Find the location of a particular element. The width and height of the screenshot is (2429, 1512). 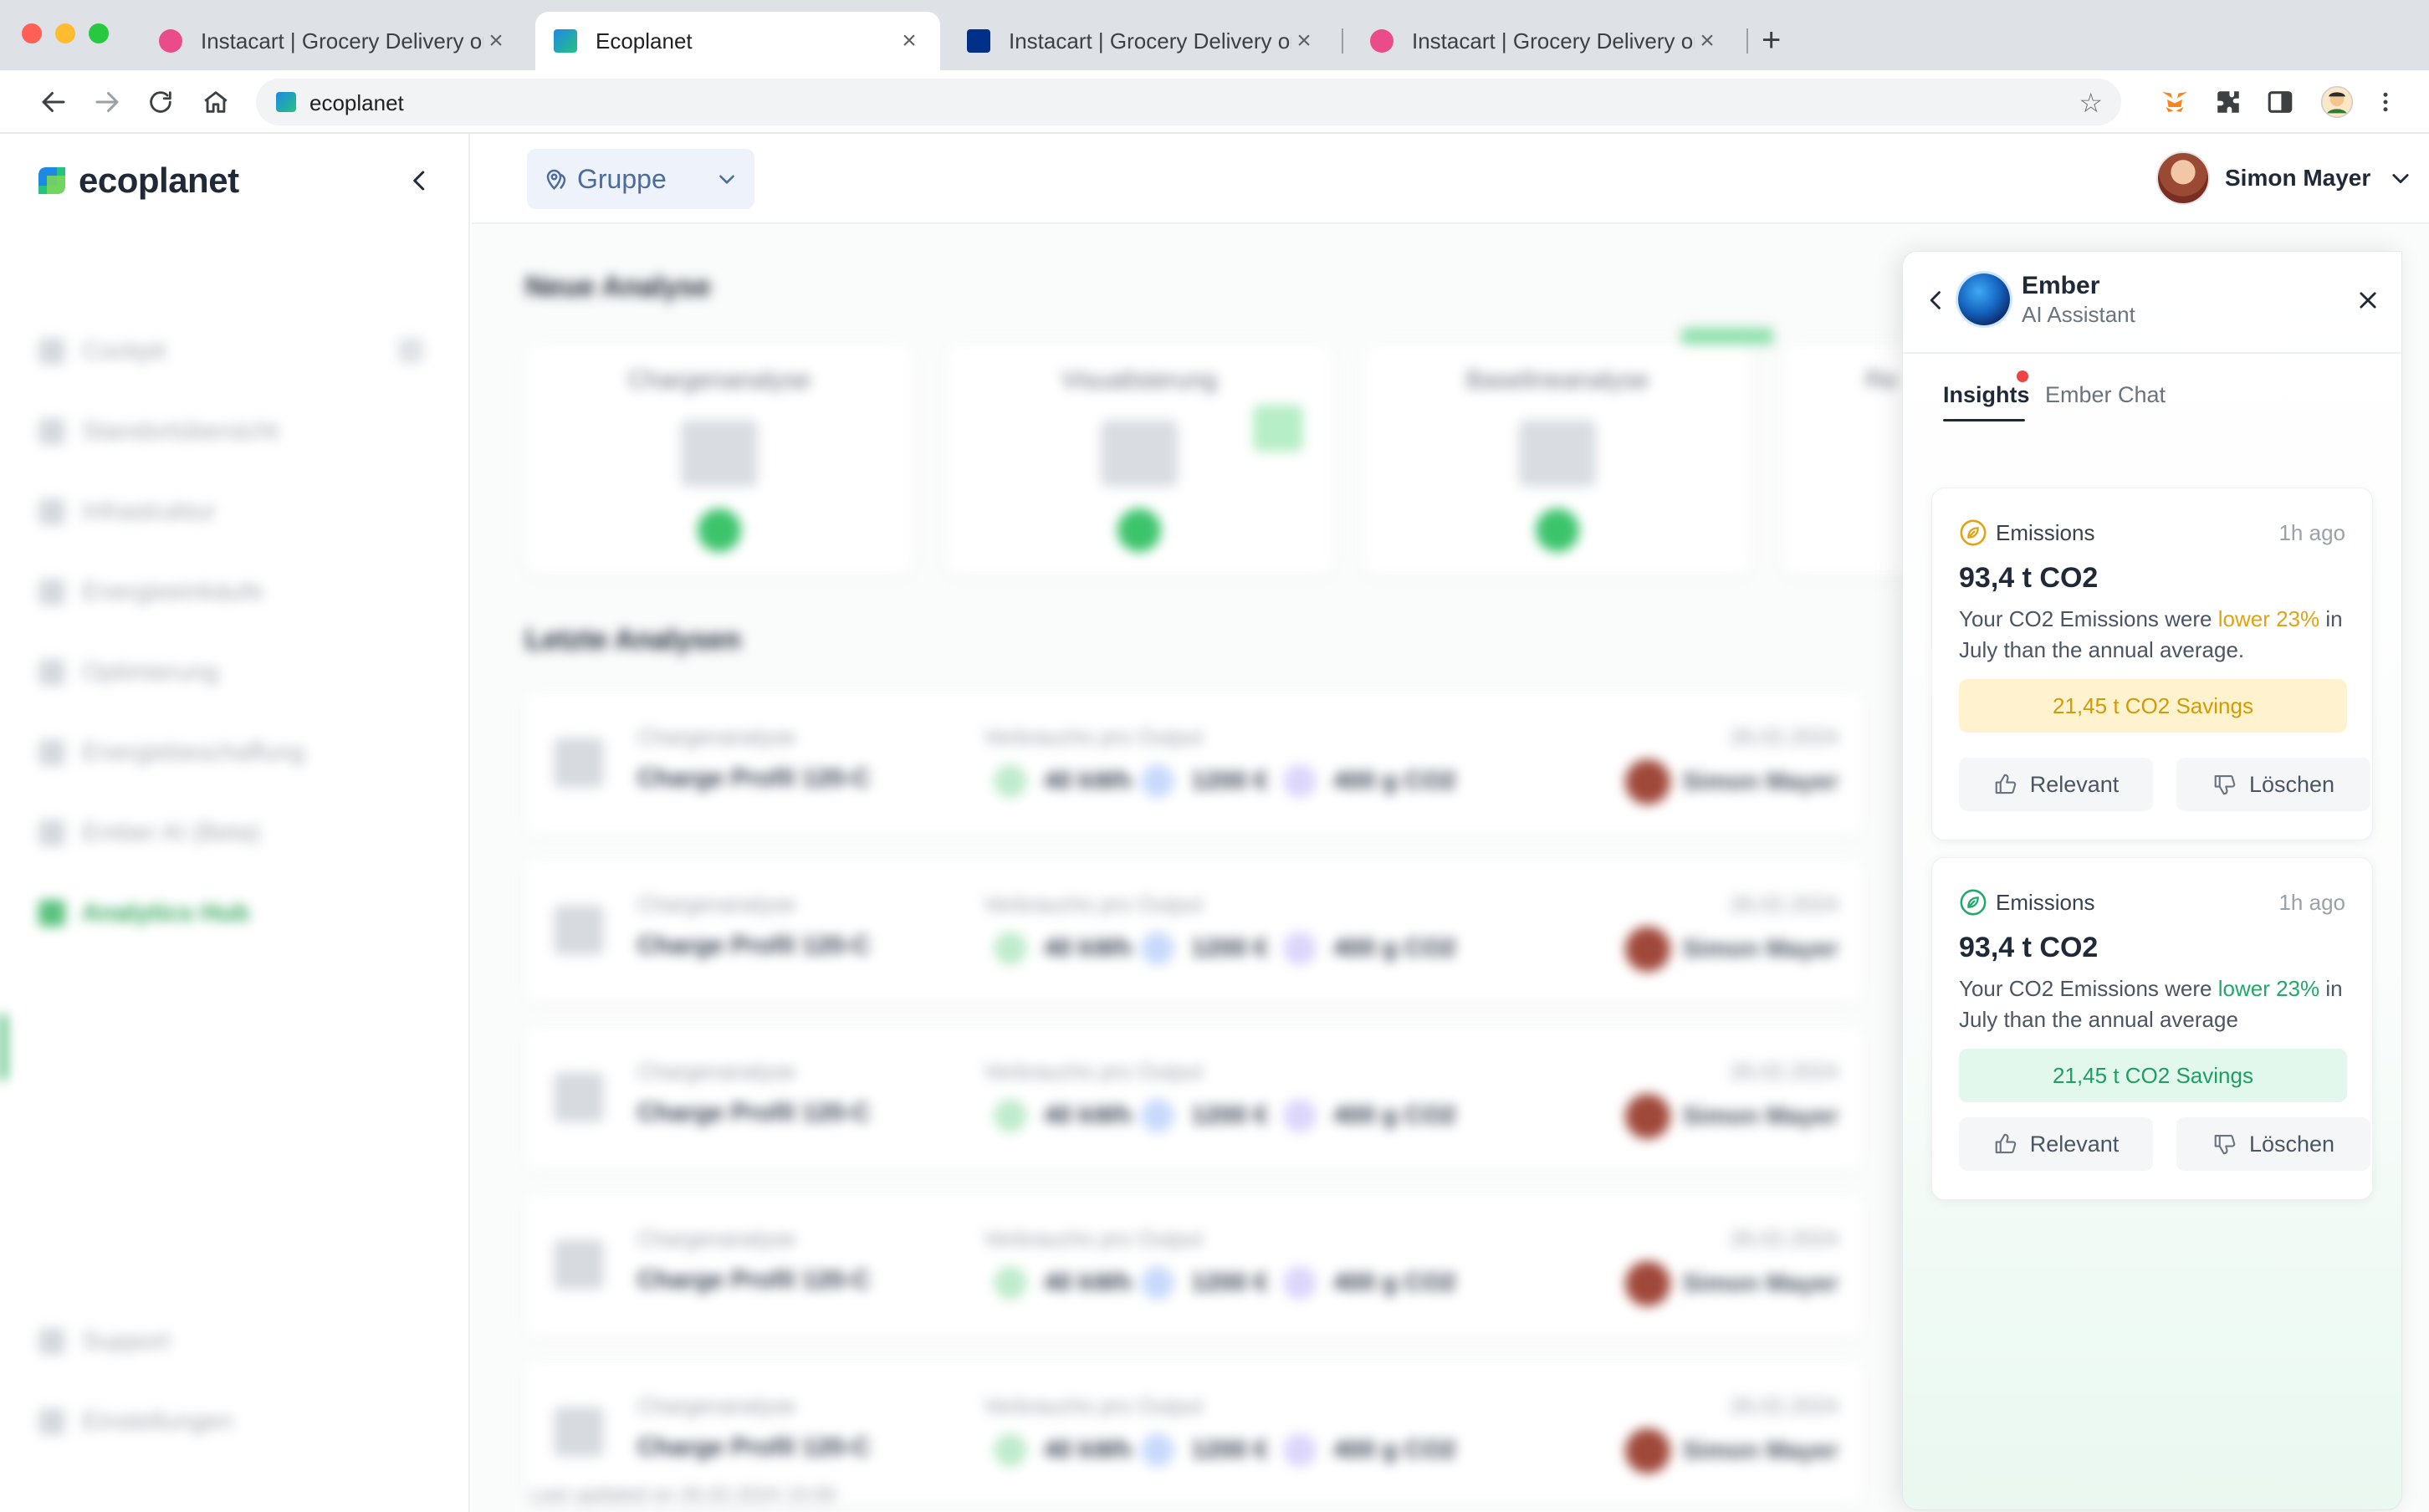

window-minimize-button is located at coordinates (65, 33).